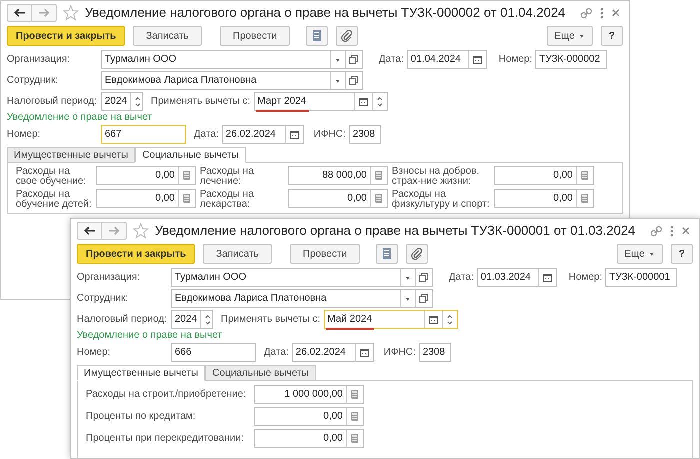 This screenshot has height=459, width=700. Describe the element at coordinates (228, 176) in the screenshot. I see `field-label: Расходы на лечение:` at that location.